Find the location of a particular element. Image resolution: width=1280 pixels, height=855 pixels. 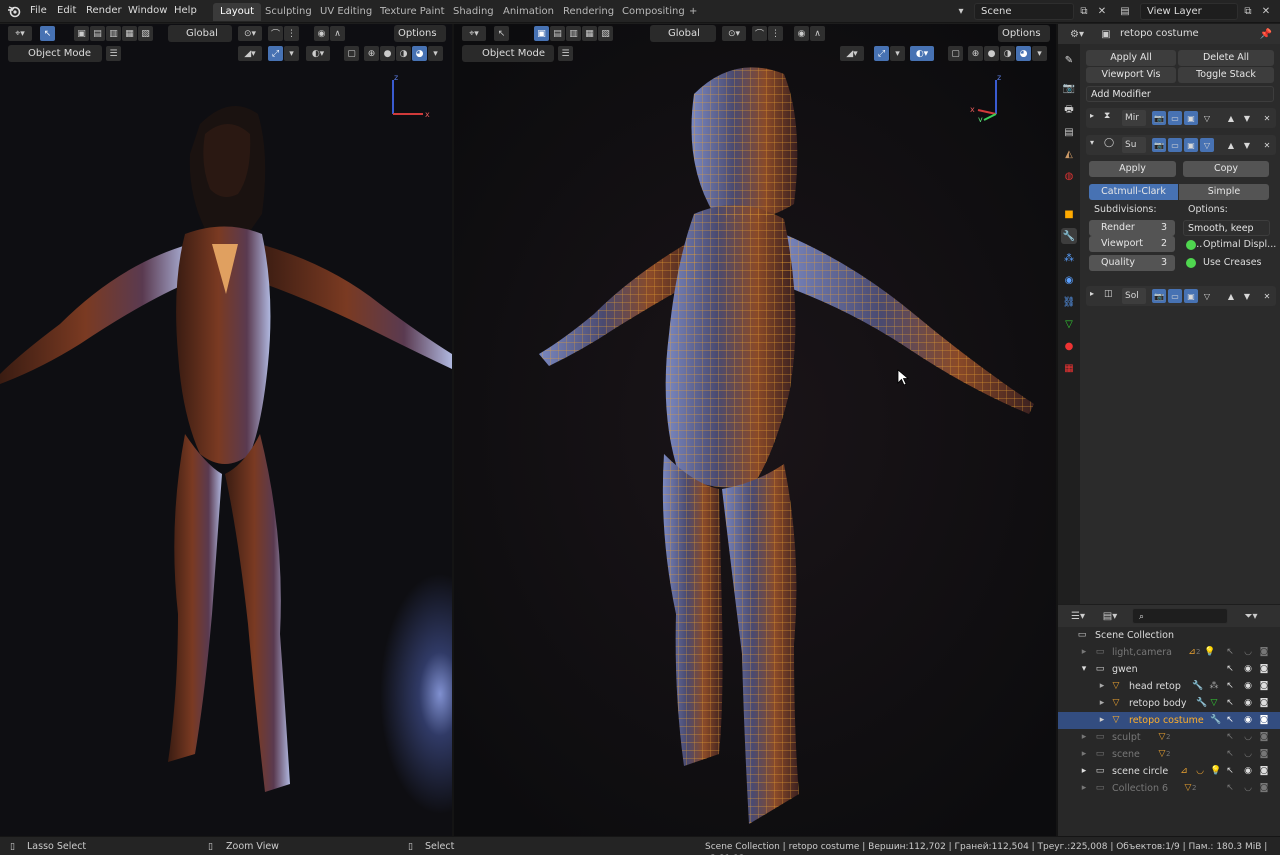

collapse-icon: ▾ is located at coordinates (1084, 669).